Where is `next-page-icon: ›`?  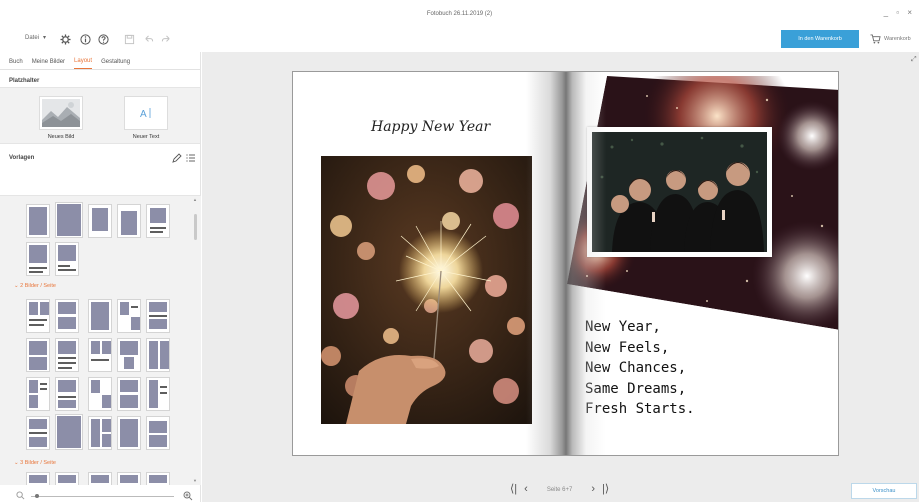 next-page-icon: › is located at coordinates (593, 489).